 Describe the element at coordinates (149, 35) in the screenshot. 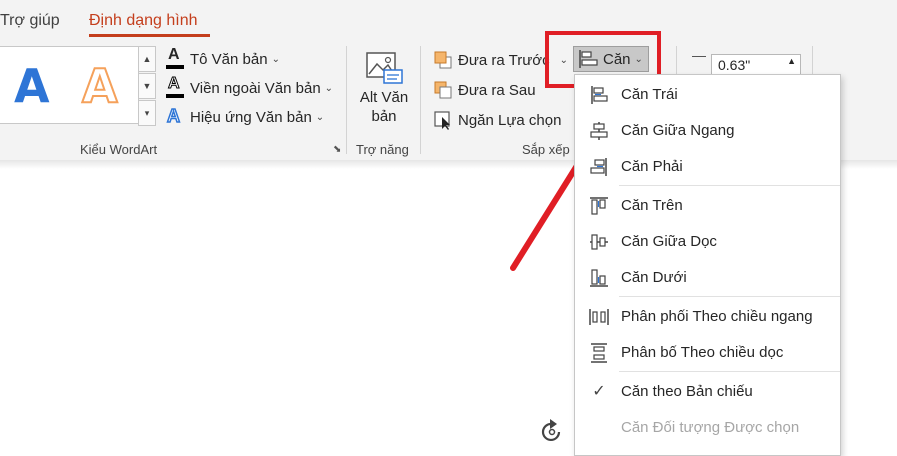

I see `active-tab-indicator` at that location.